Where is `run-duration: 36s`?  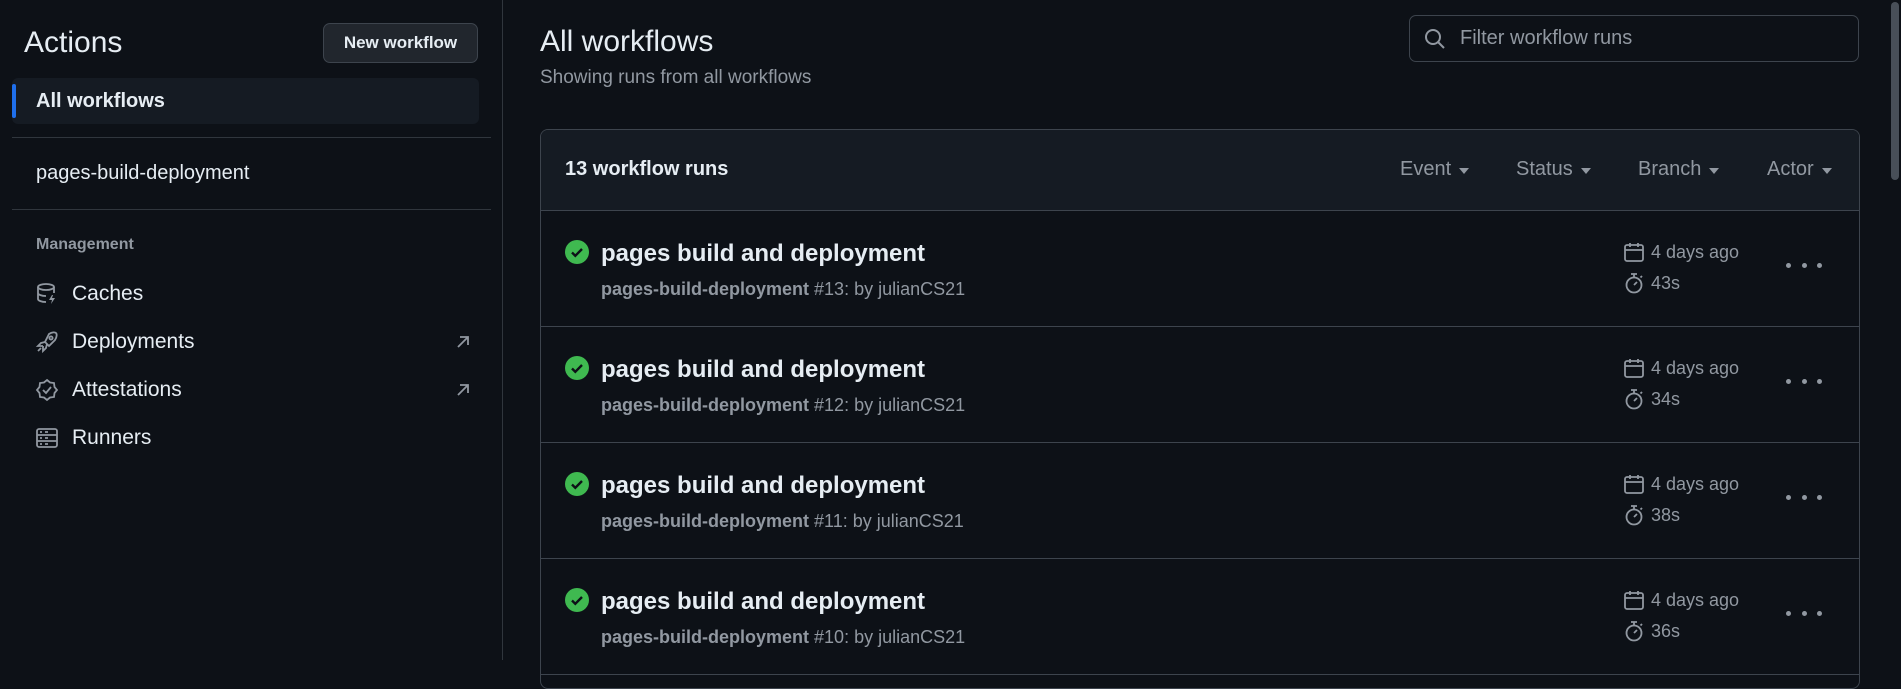 run-duration: 36s is located at coordinates (1651, 631).